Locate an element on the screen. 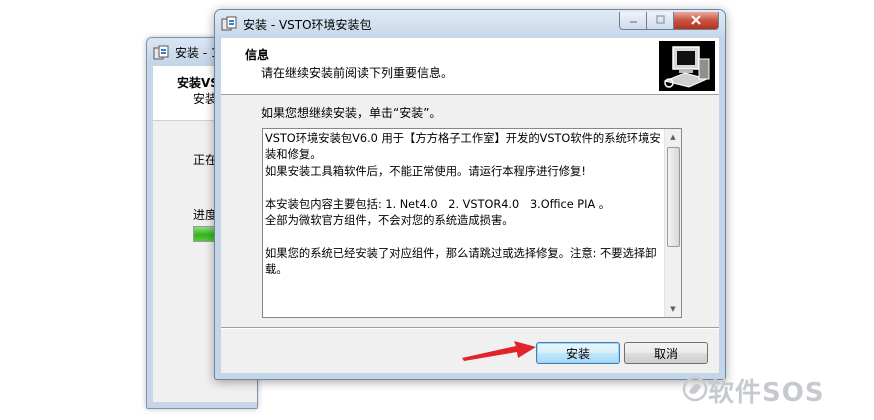 Image resolution: width=874 pixels, height=420 pixels. maximize-button is located at coordinates (660, 21).